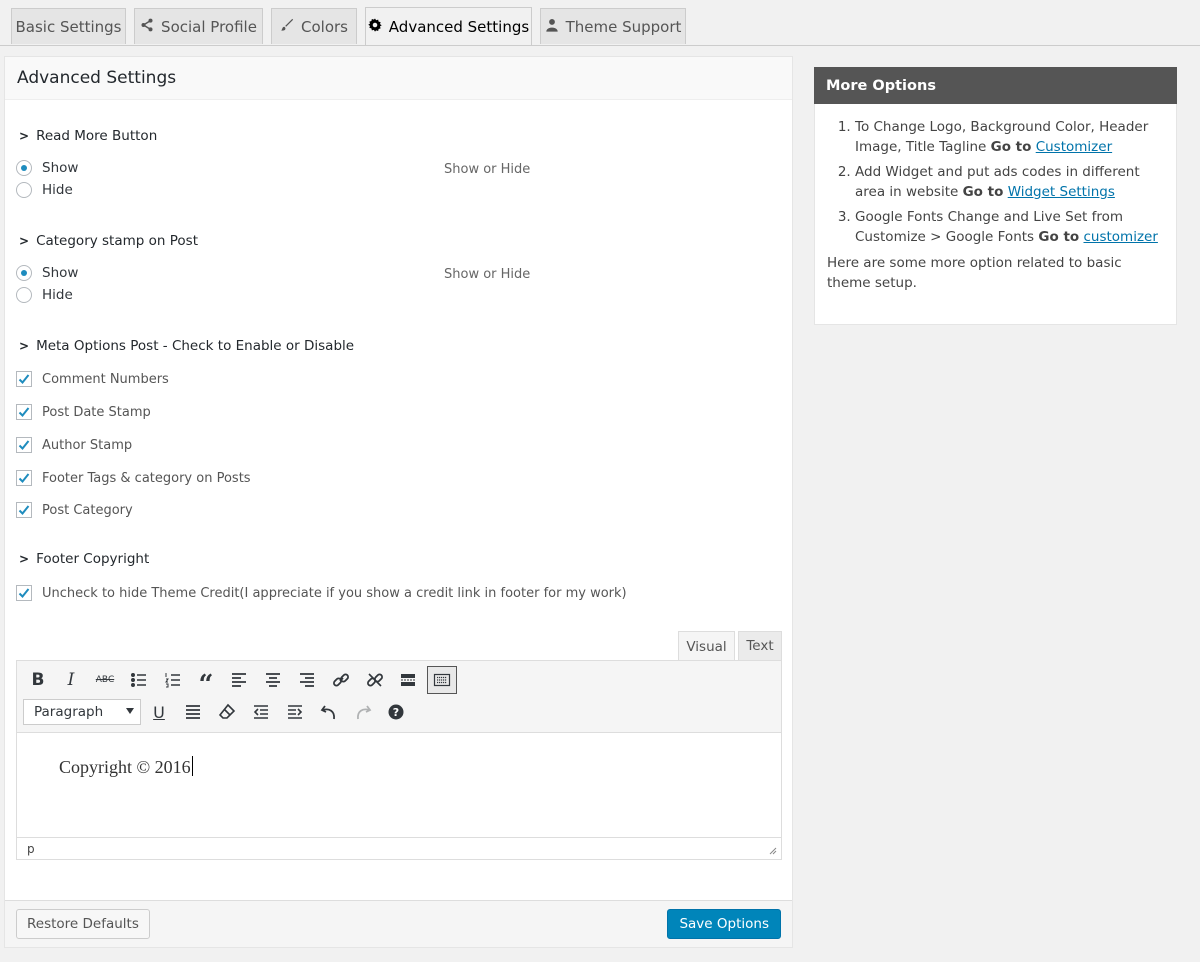 The width and height of the screenshot is (1200, 962). Describe the element at coordinates (1061, 192) in the screenshot. I see `widget-settings-link: Widget Settings` at that location.